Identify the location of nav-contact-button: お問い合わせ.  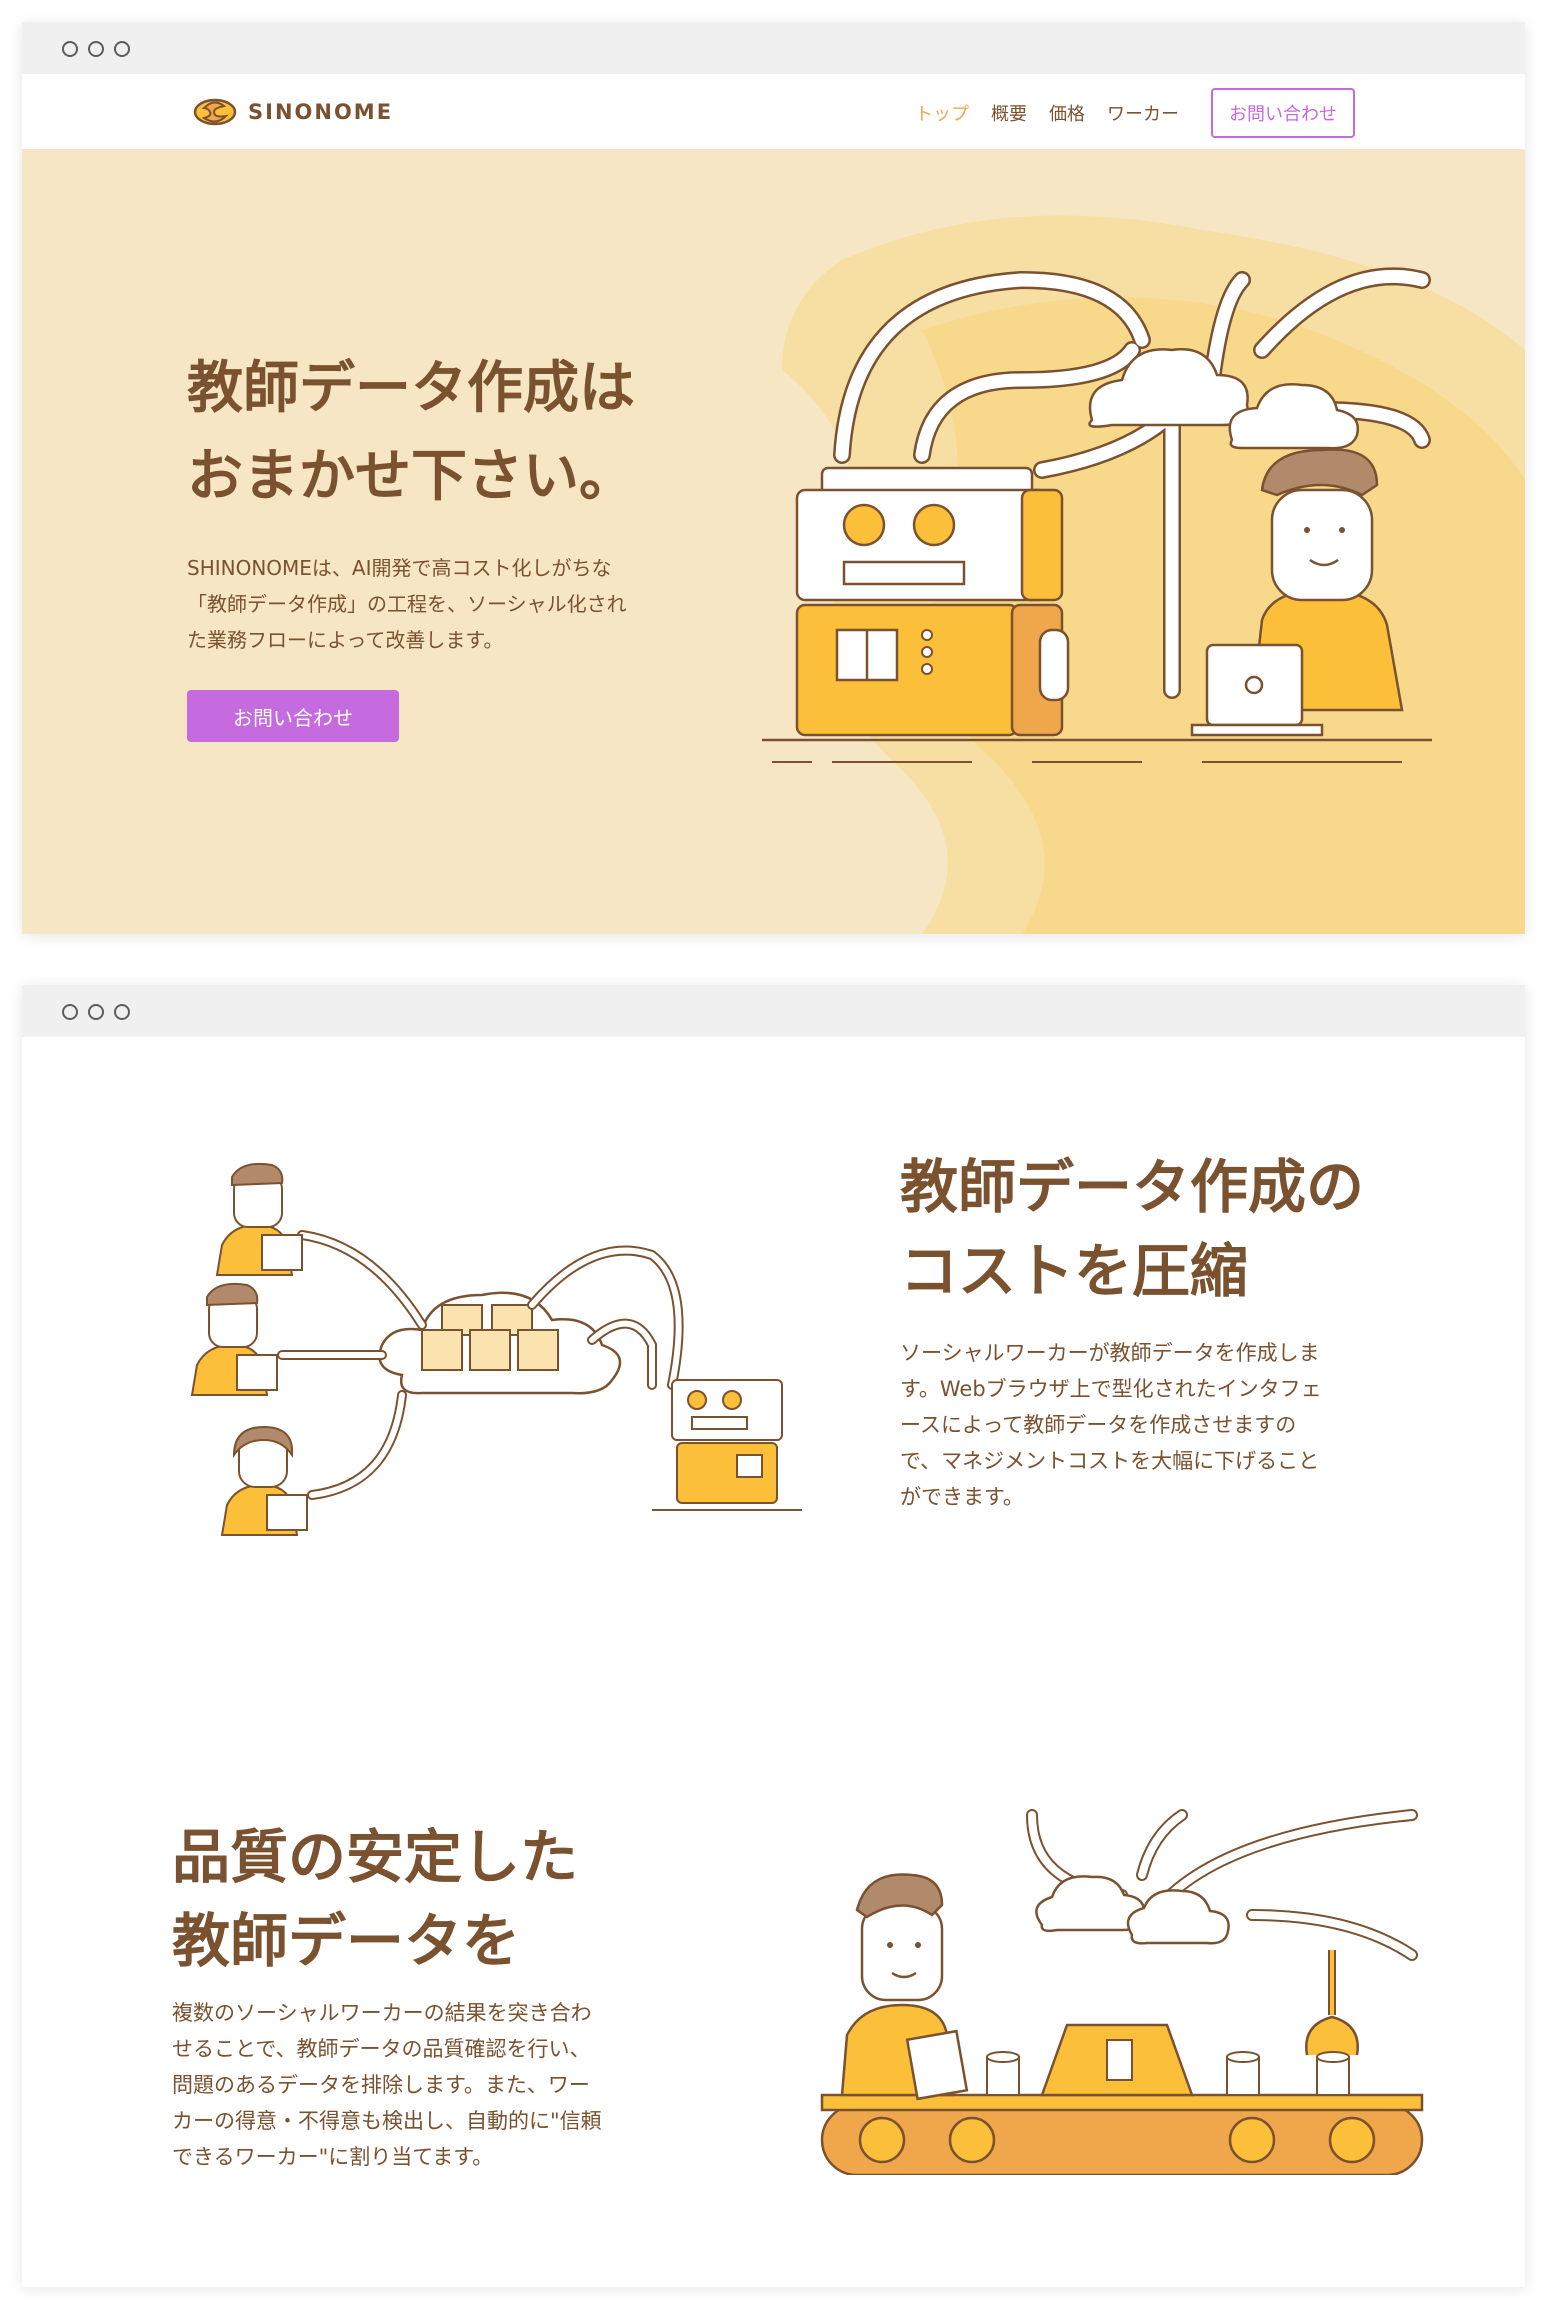
(1283, 113).